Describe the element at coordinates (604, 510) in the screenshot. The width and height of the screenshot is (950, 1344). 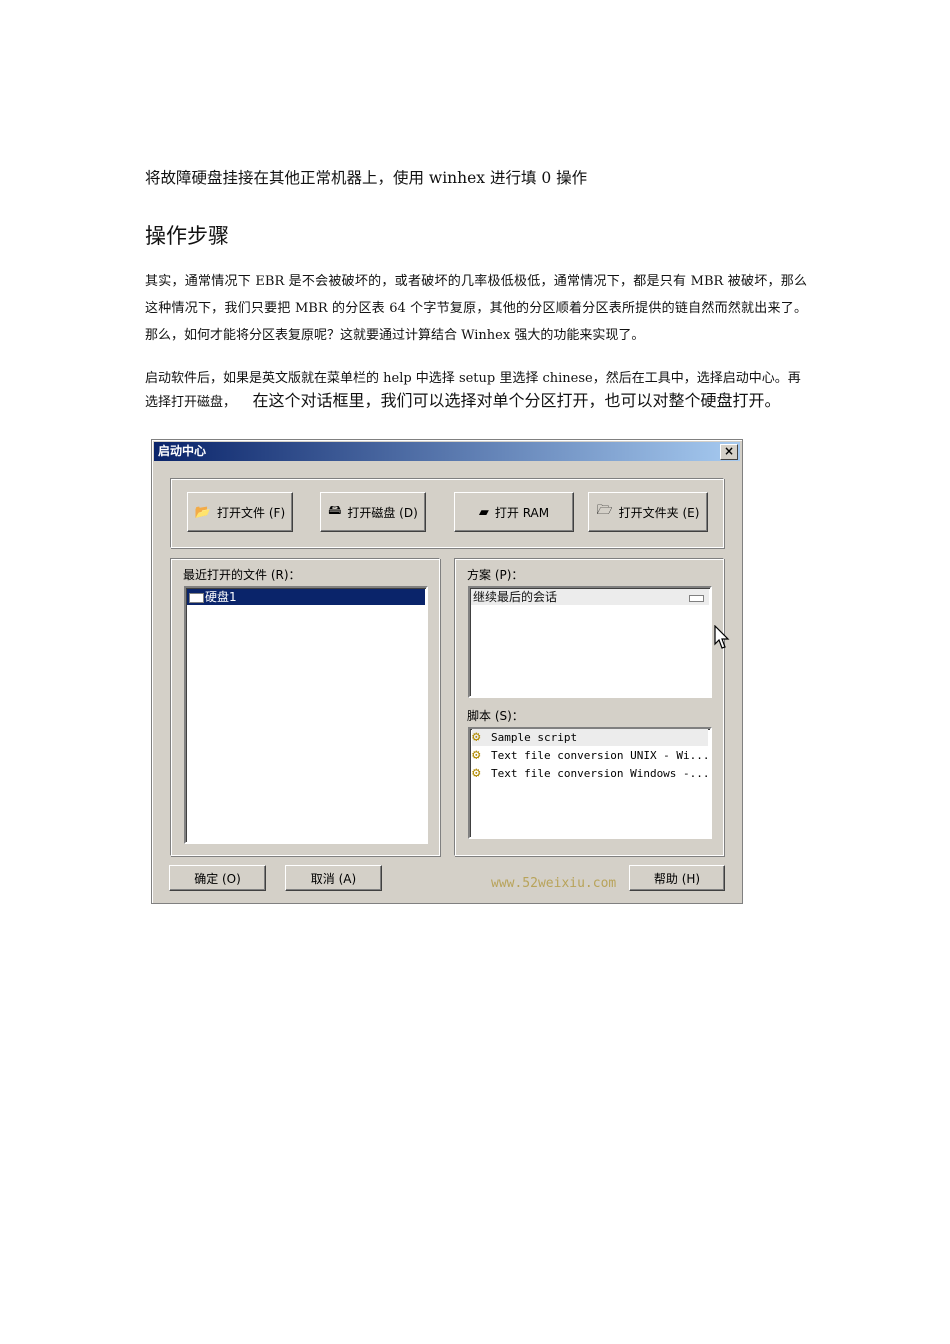
I see `folder-icon: 🗁` at that location.